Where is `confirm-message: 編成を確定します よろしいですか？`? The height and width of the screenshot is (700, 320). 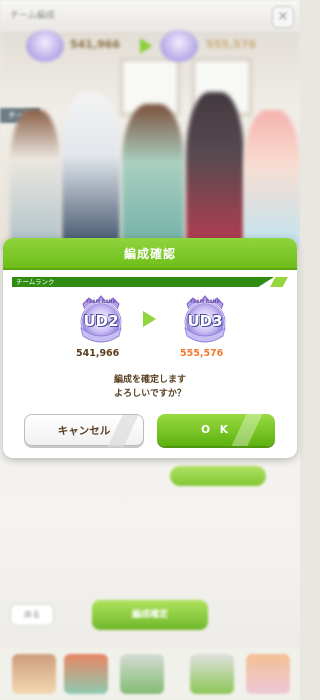 confirm-message: 編成を確定します よろしいですか？ is located at coordinates (150, 387).